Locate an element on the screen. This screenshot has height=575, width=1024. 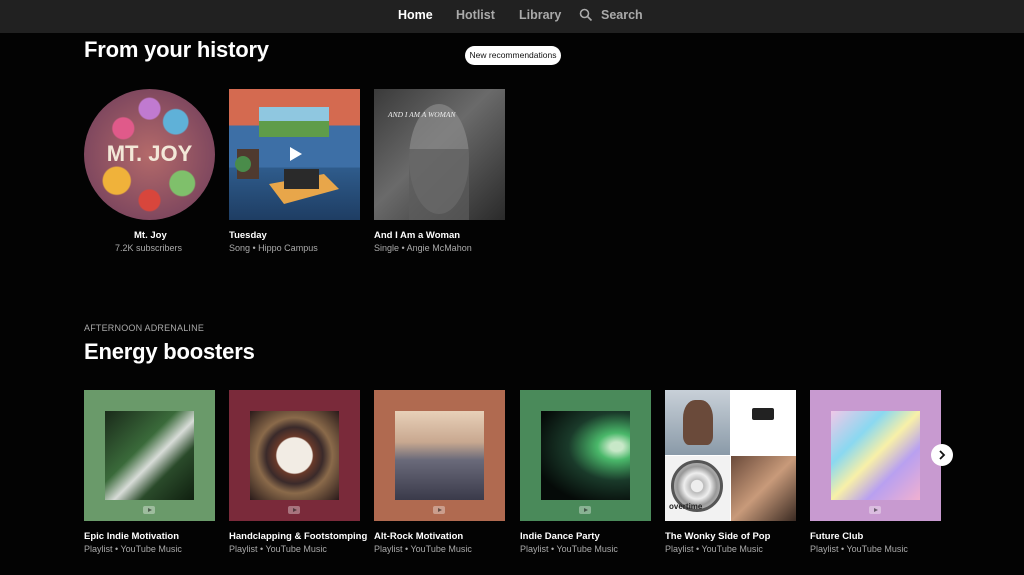
tuesday-artwork is located at coordinates (294, 154).